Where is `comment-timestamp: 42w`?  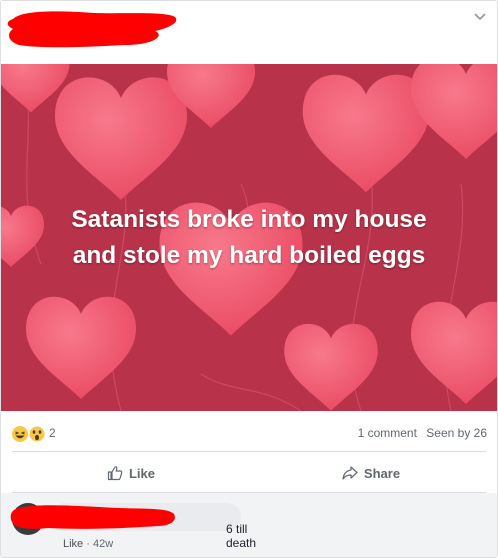 comment-timestamp: 42w is located at coordinates (103, 544).